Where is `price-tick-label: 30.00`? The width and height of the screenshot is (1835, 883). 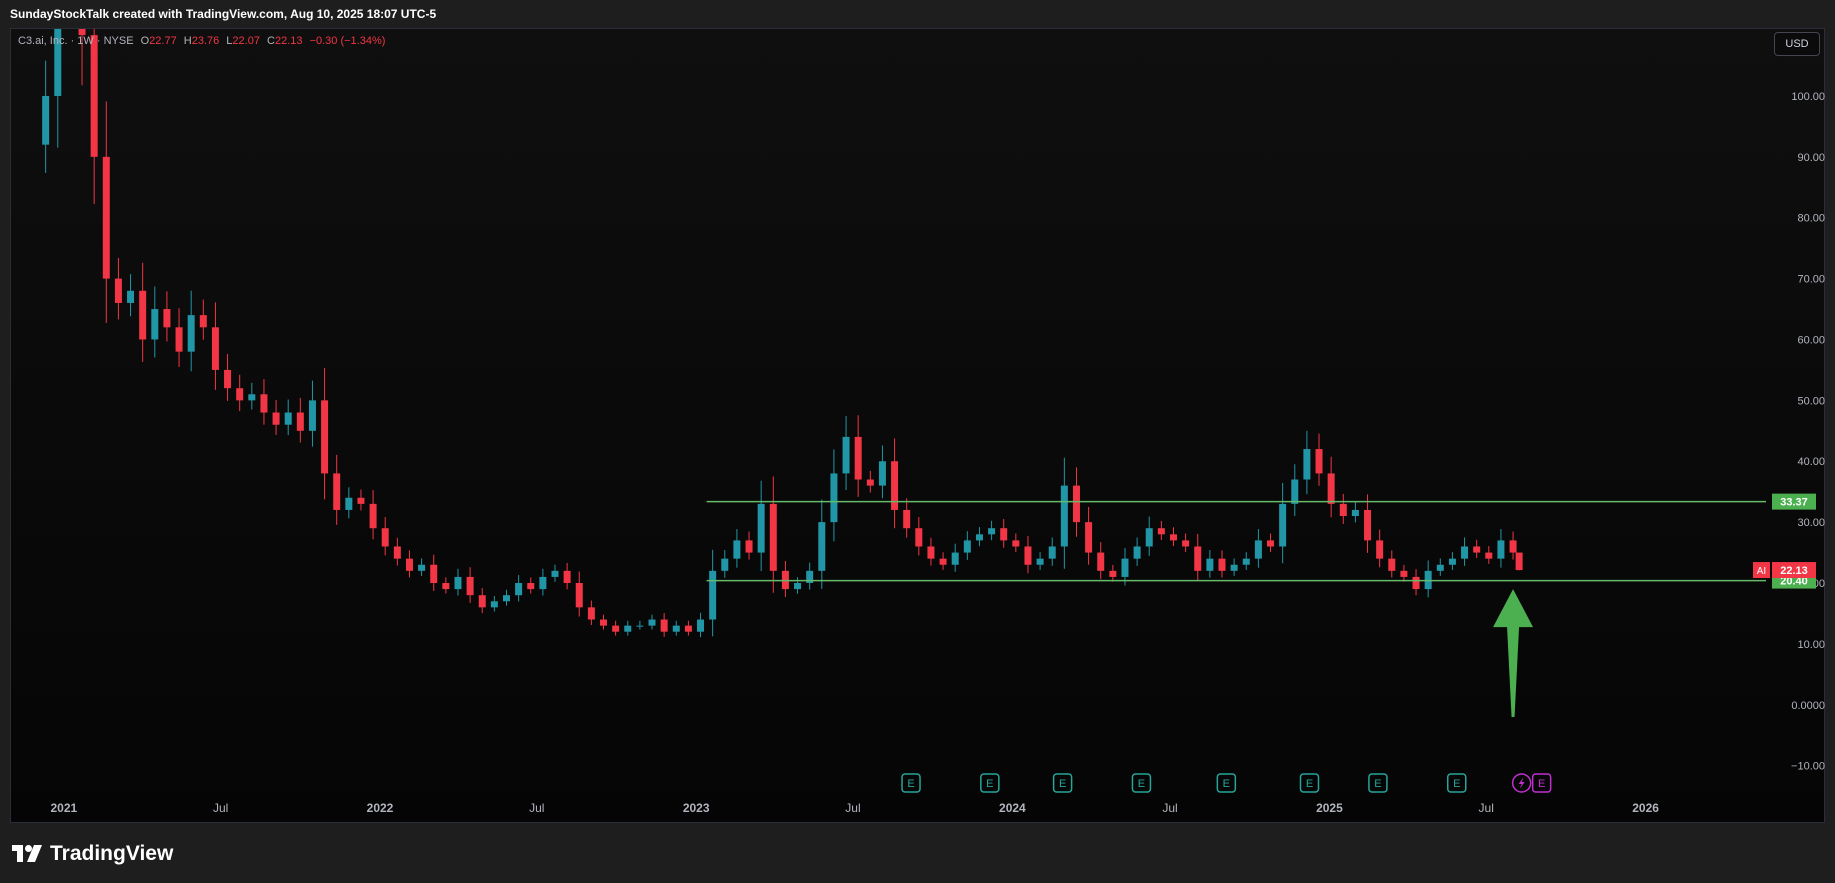 price-tick-label: 30.00 is located at coordinates (1811, 523).